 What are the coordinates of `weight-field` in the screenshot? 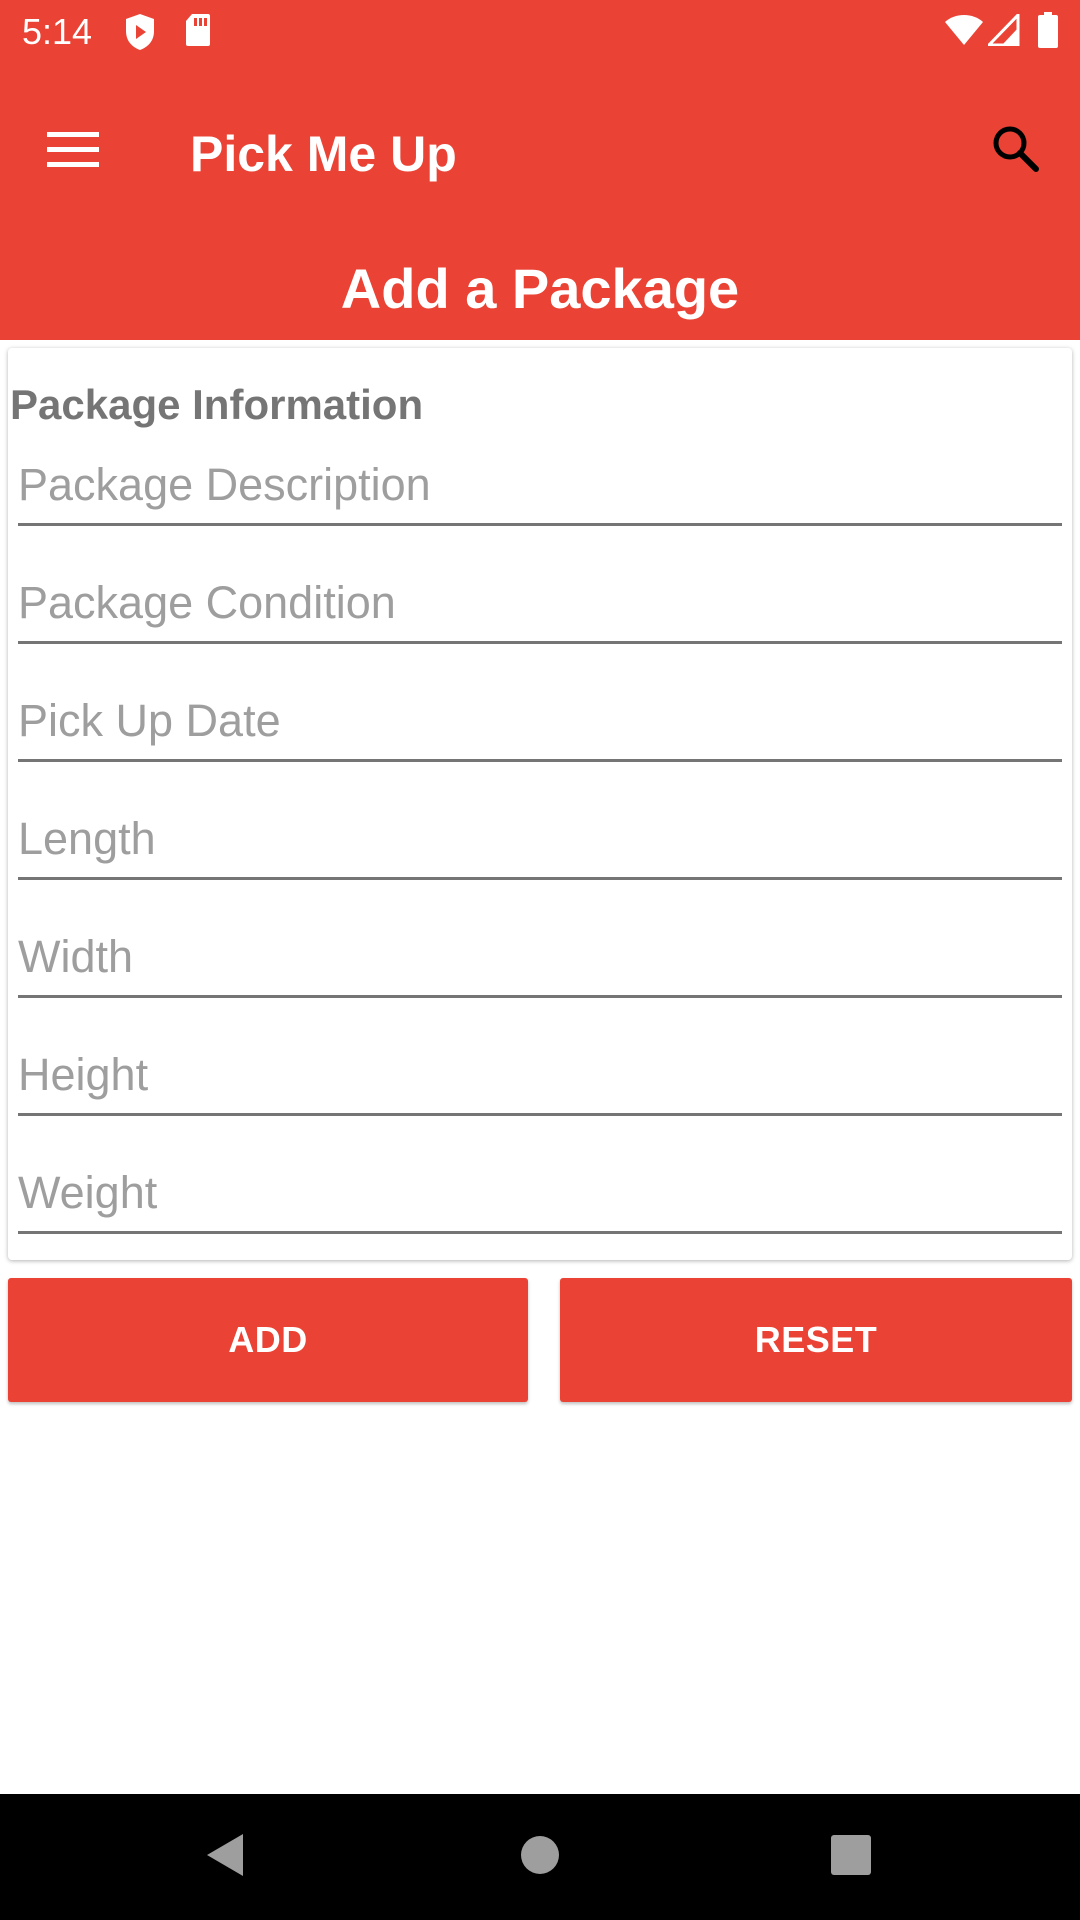 It's located at (540, 1189).